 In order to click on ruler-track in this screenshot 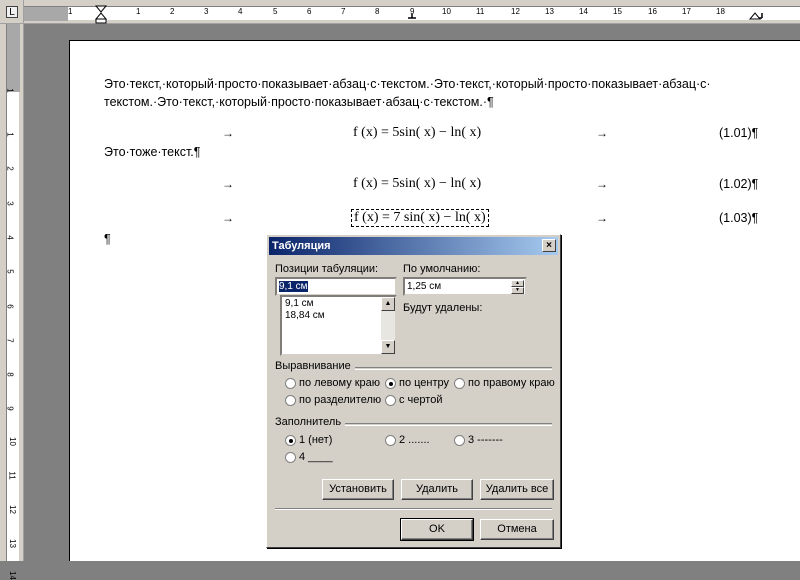, I will do `click(12, 326)`.